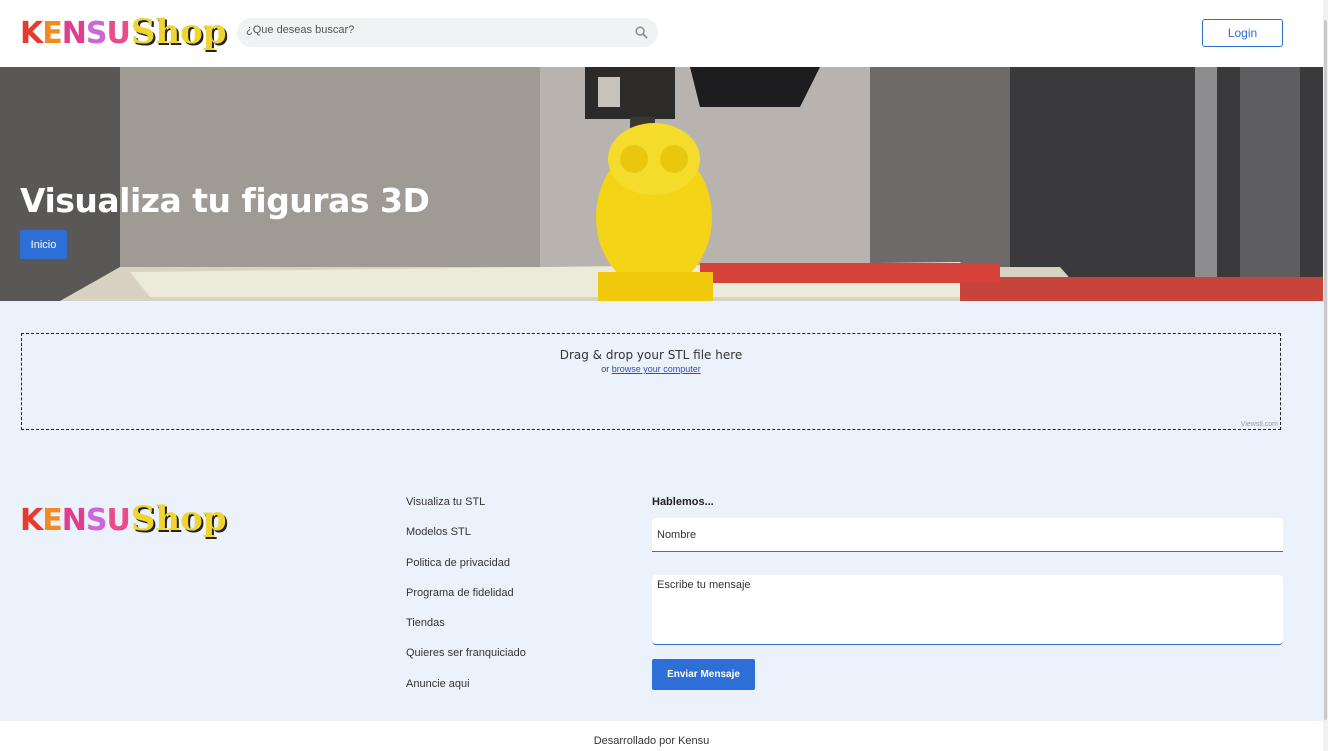 The image size is (1328, 751). What do you see at coordinates (96, 520) in the screenshot?
I see `footer-logo-letter-s: S` at bounding box center [96, 520].